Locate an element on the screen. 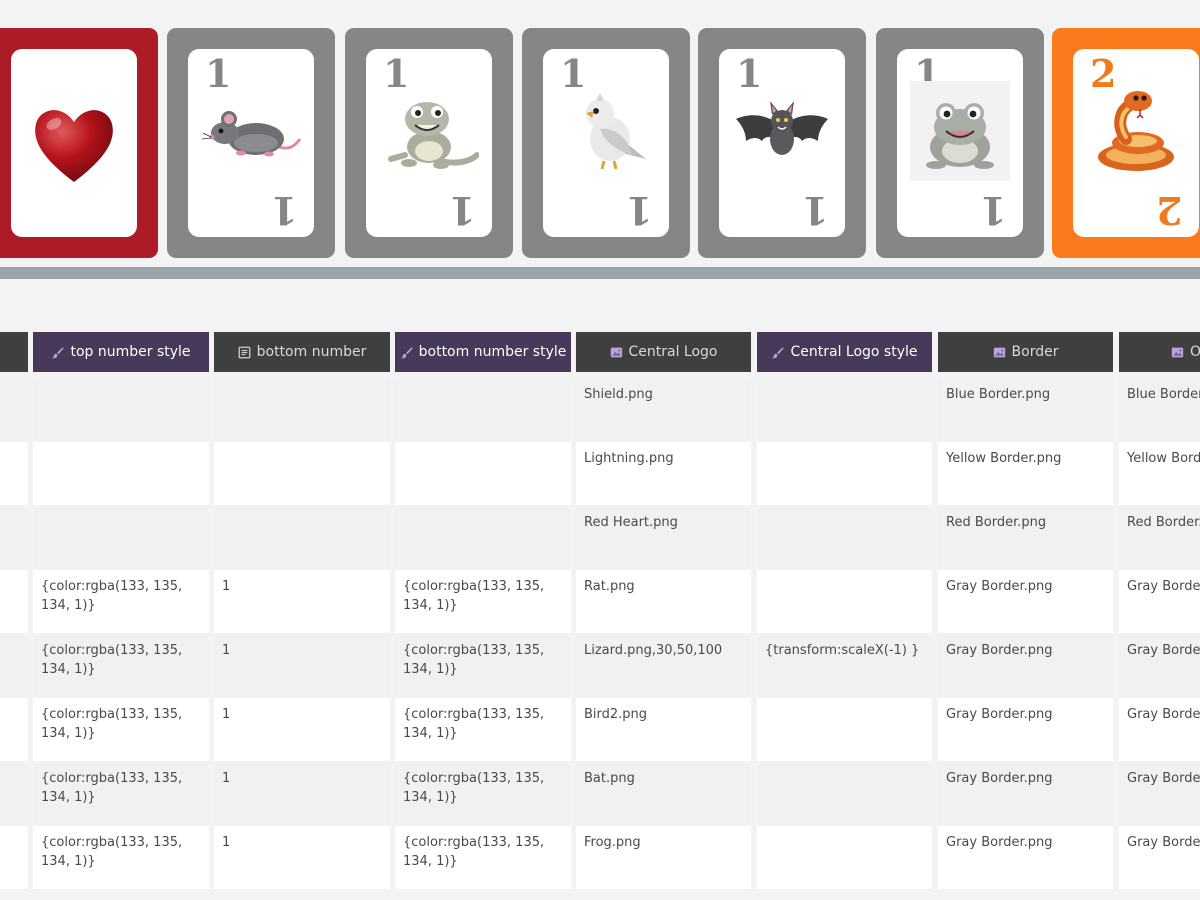 The width and height of the screenshot is (1200, 900). column-header: bottom number style is located at coordinates (483, 352).